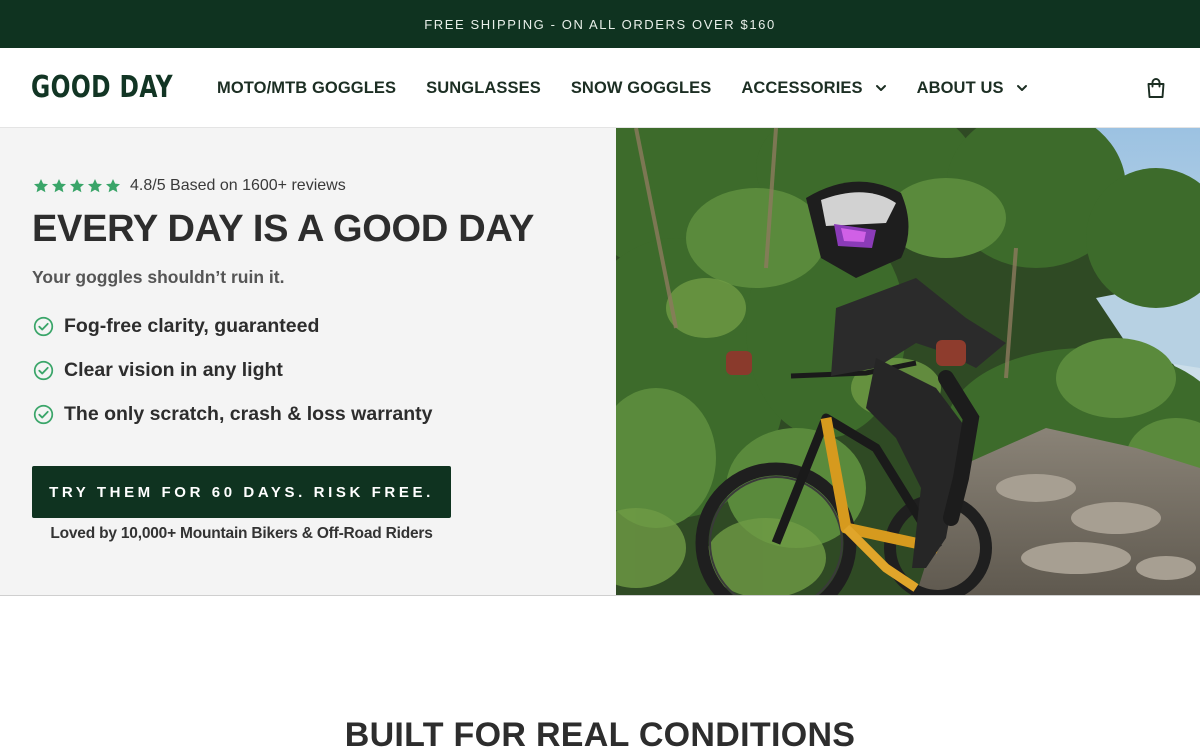 The height and width of the screenshot is (750, 1200). What do you see at coordinates (158, 277) in the screenshot?
I see `hero-subheadline: Your goggles shouldn’t ruin it.` at bounding box center [158, 277].